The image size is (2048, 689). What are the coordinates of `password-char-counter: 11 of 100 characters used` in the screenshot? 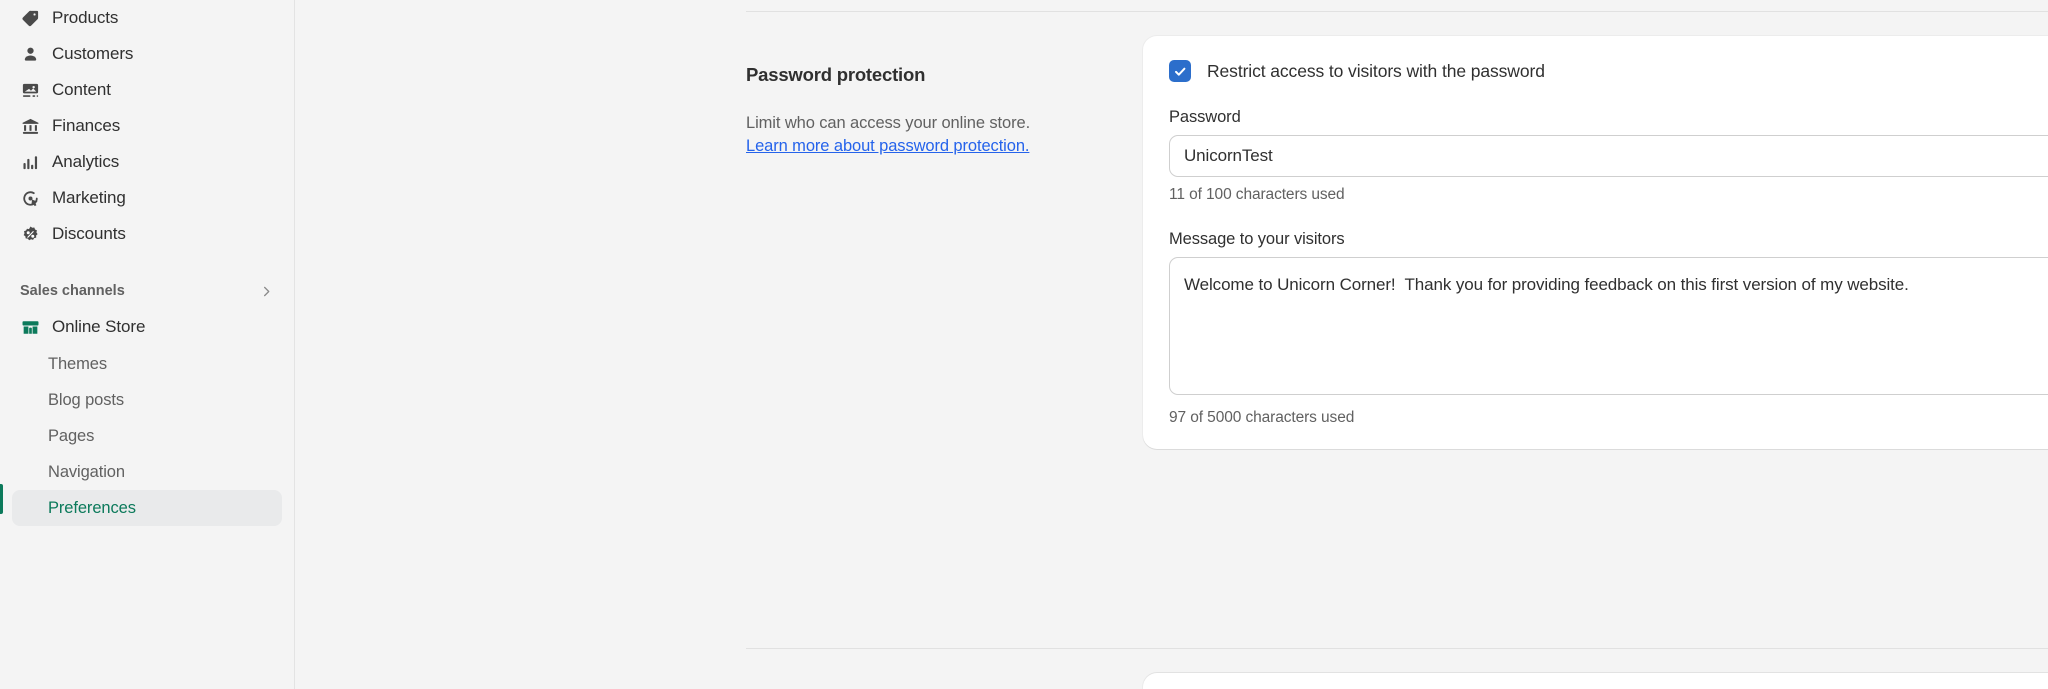 It's located at (1257, 194).